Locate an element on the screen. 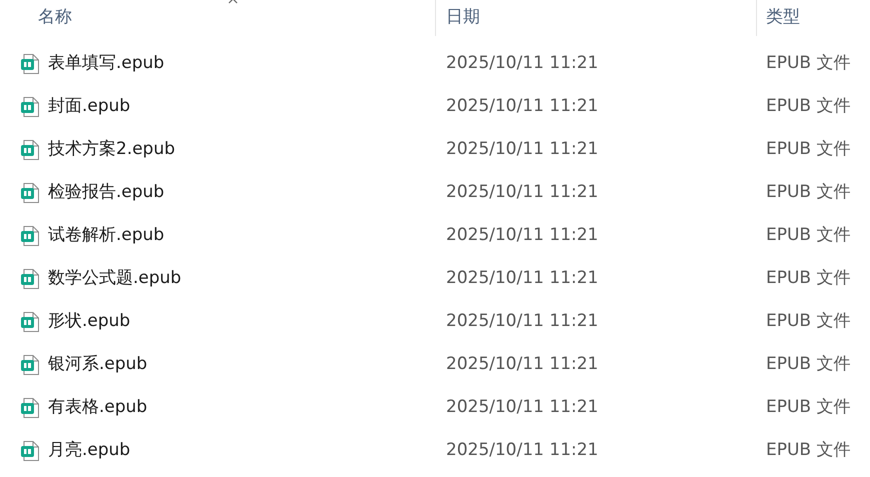 The width and height of the screenshot is (870, 477). file-name: 封面.epub is located at coordinates (89, 107).